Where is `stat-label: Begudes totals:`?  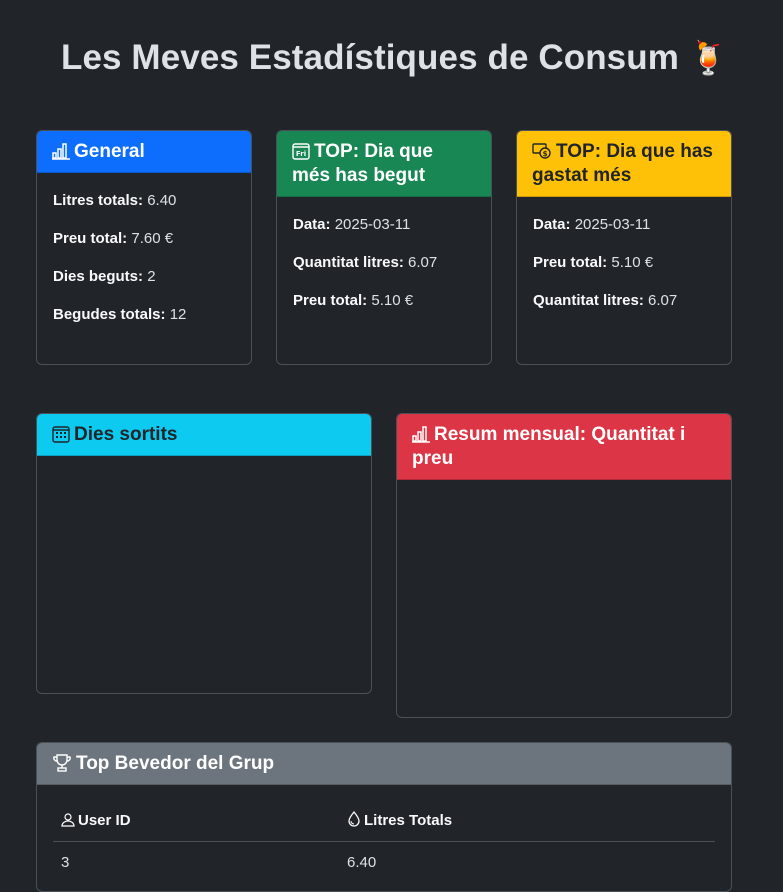 stat-label: Begudes totals: is located at coordinates (109, 314).